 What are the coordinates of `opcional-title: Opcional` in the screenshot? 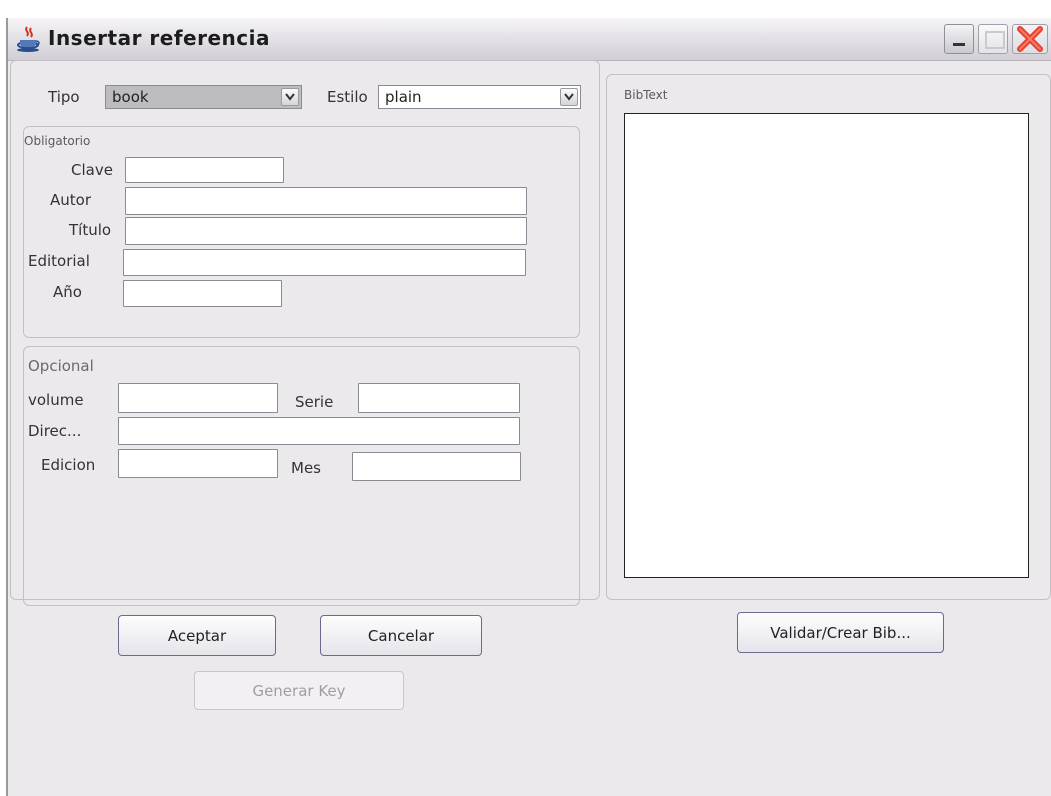 It's located at (61, 366).